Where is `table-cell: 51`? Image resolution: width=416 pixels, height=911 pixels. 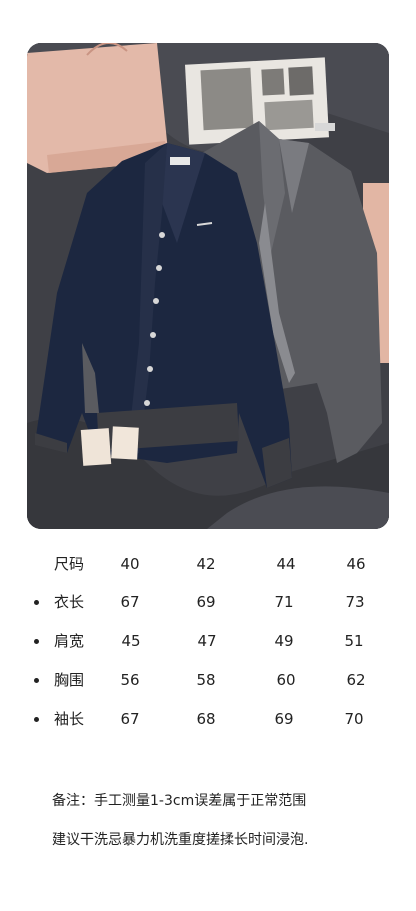 table-cell: 51 is located at coordinates (354, 641).